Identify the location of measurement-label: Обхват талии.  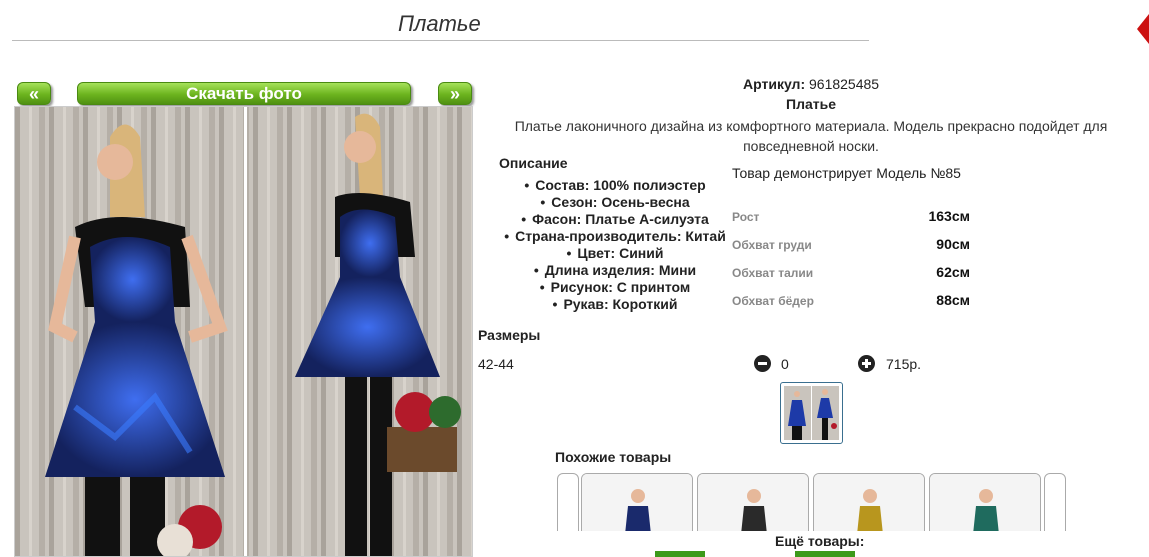
(773, 273).